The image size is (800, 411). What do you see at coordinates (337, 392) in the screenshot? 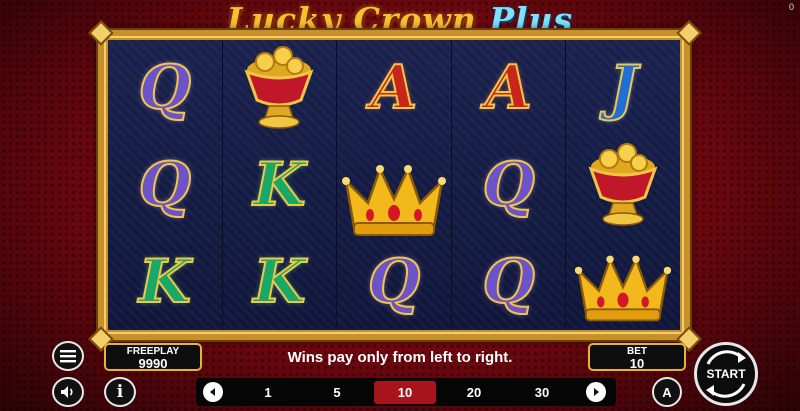
I see `bet-option-5: 5` at bounding box center [337, 392].